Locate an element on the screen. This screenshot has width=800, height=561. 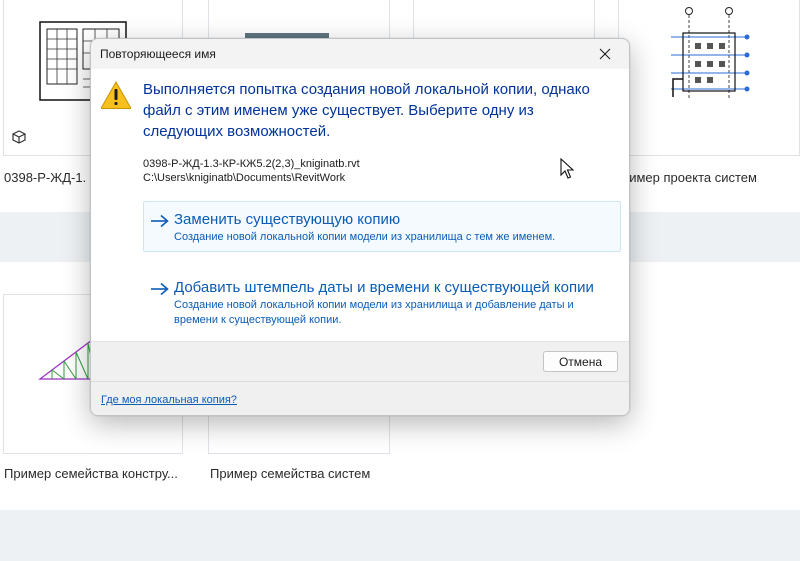
dialog-title: Повторяющееся имя is located at coordinates (158, 54).